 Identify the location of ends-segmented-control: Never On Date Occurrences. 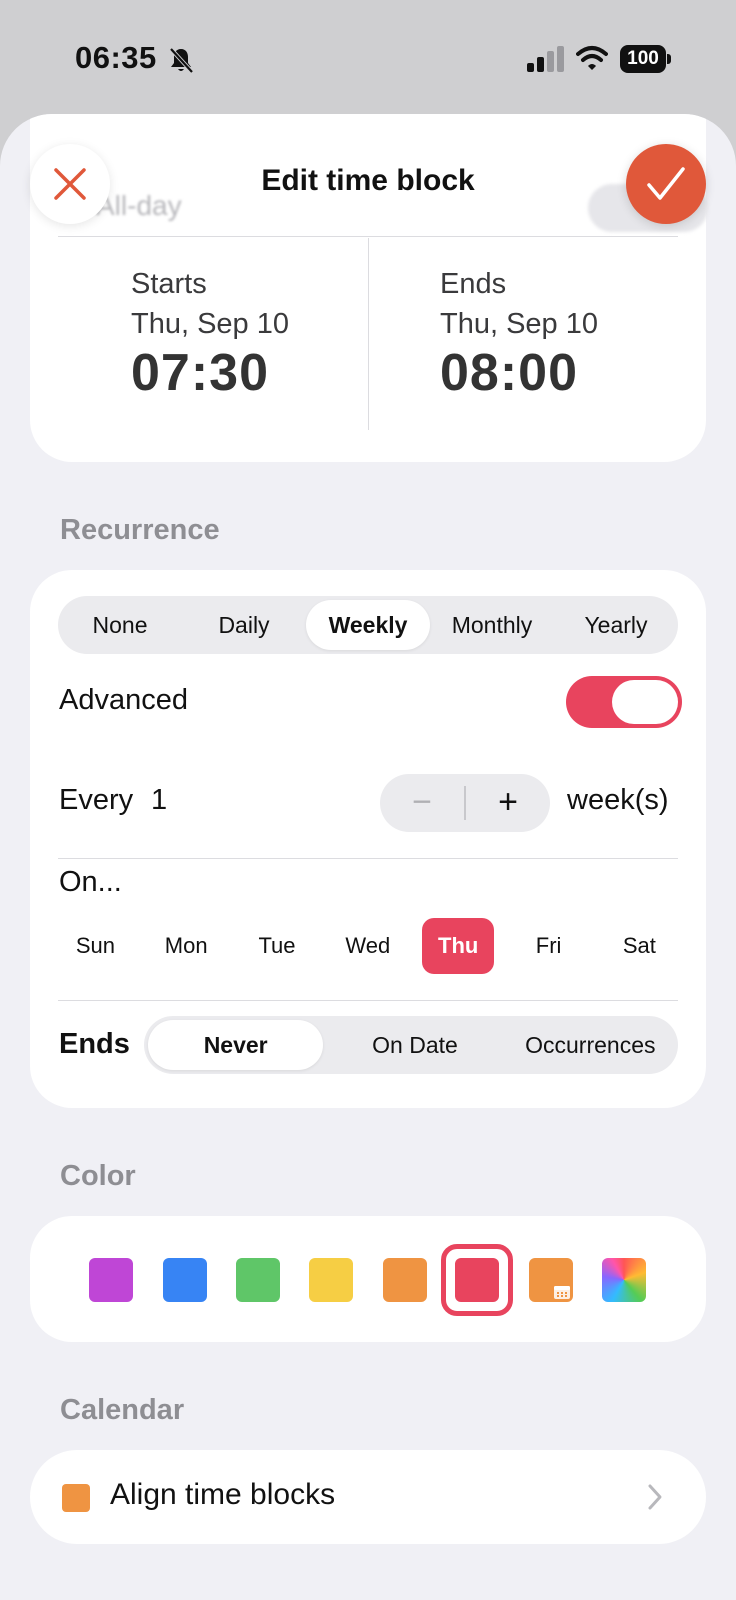
(411, 1045).